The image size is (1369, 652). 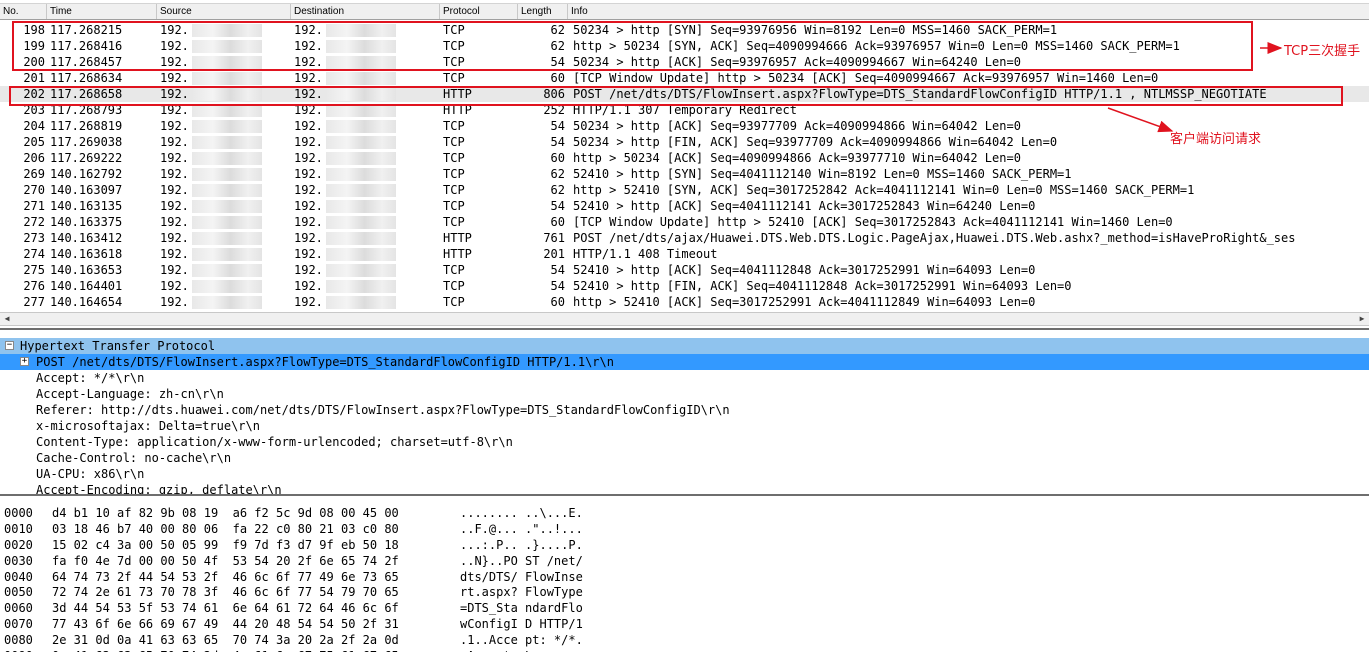 I want to click on detail-header-line: Accept-Language: zh-cn\r\n, so click(x=684, y=394).